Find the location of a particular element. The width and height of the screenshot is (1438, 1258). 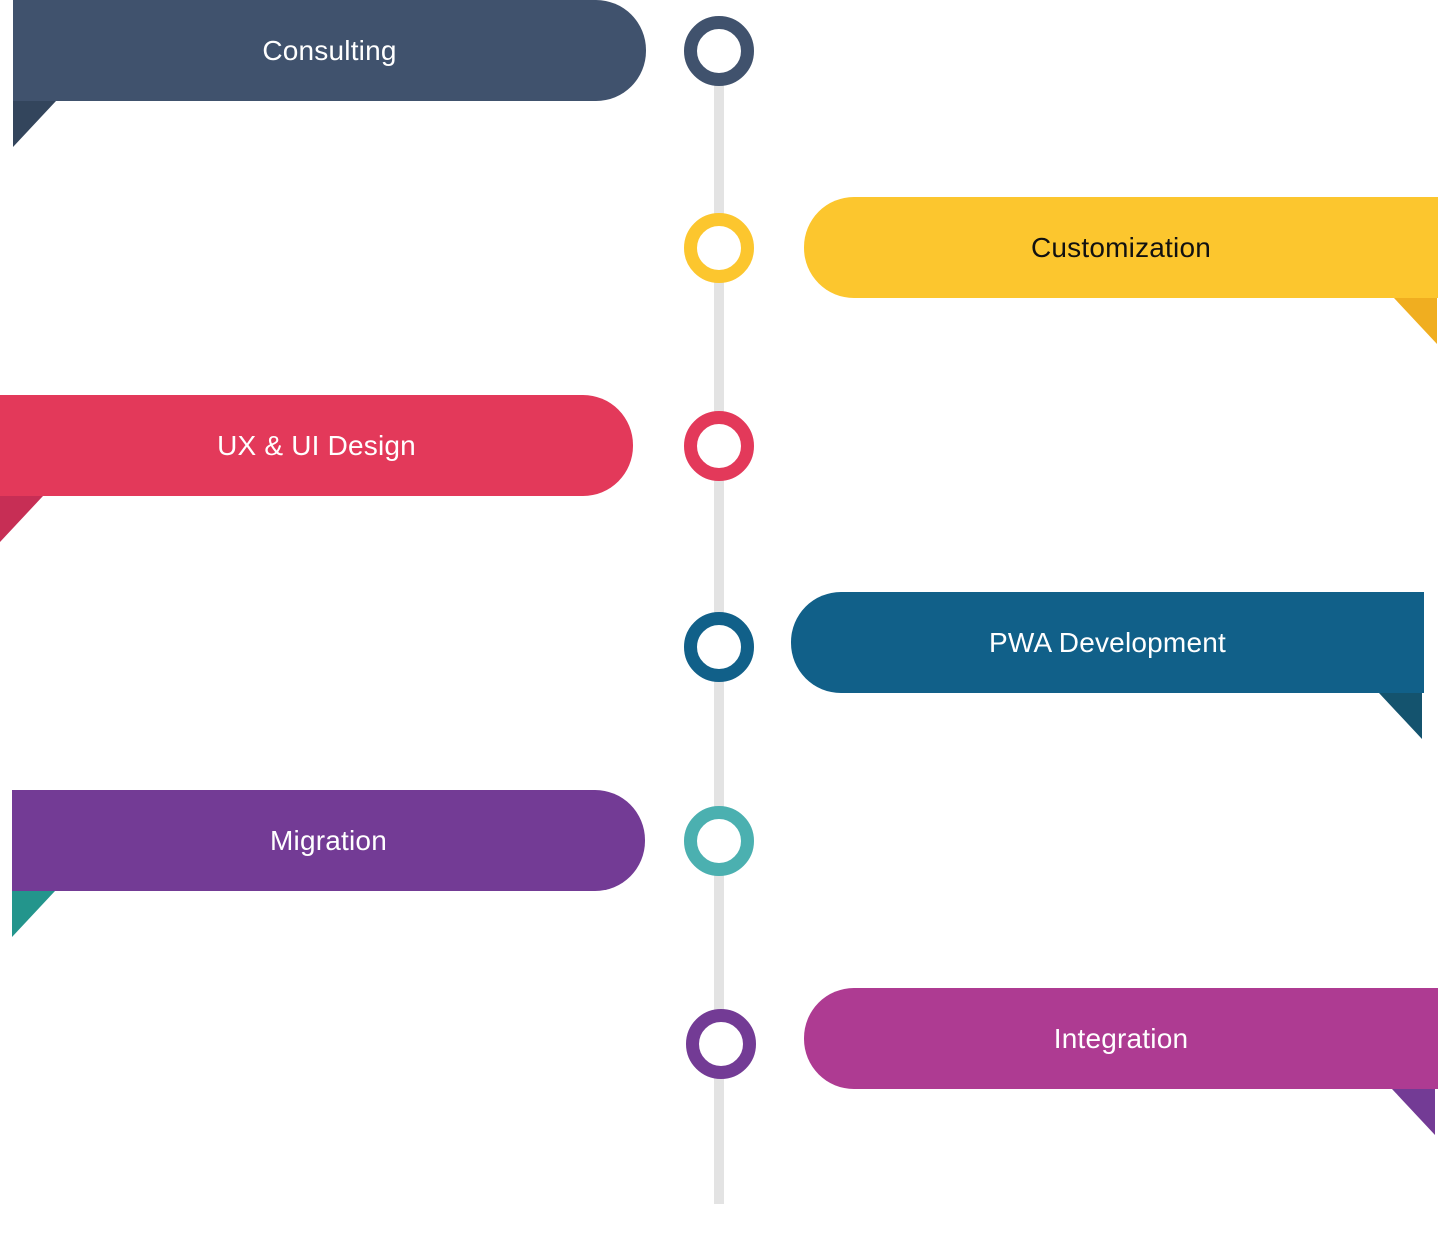

step-banner-pwa-development: PWA Development is located at coordinates (1107, 642).